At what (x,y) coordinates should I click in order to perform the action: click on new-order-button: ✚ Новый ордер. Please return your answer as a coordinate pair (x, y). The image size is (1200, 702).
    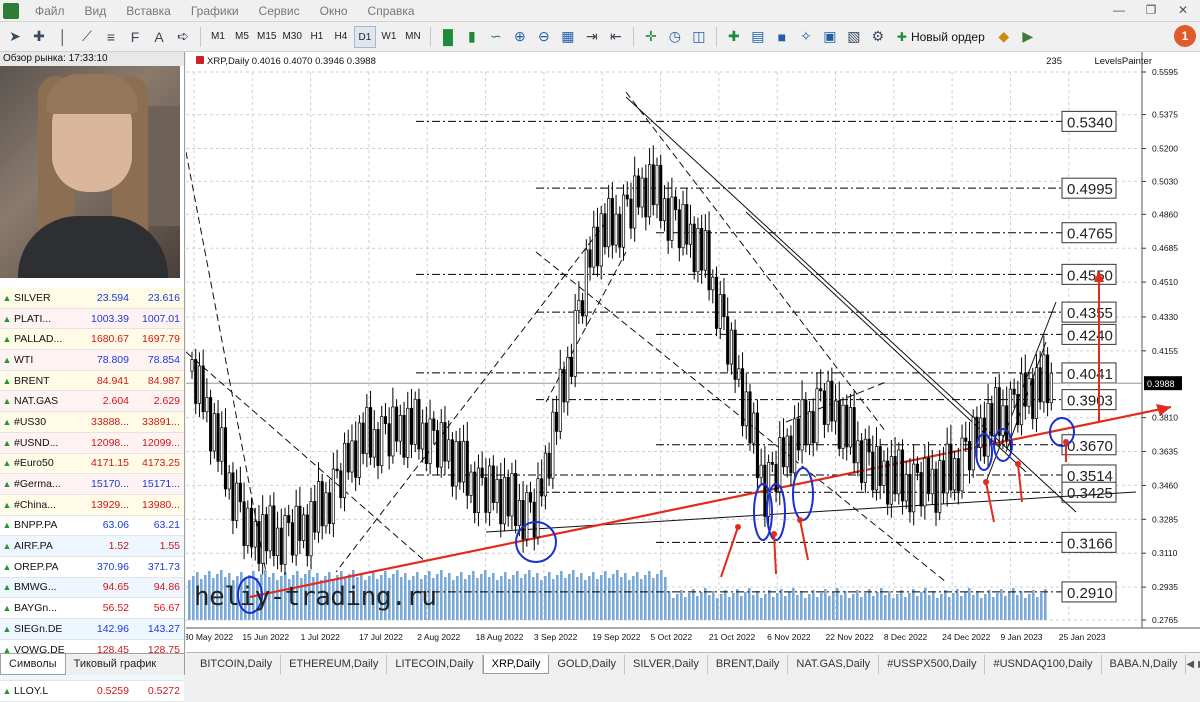
    Looking at the image, I should click on (941, 37).